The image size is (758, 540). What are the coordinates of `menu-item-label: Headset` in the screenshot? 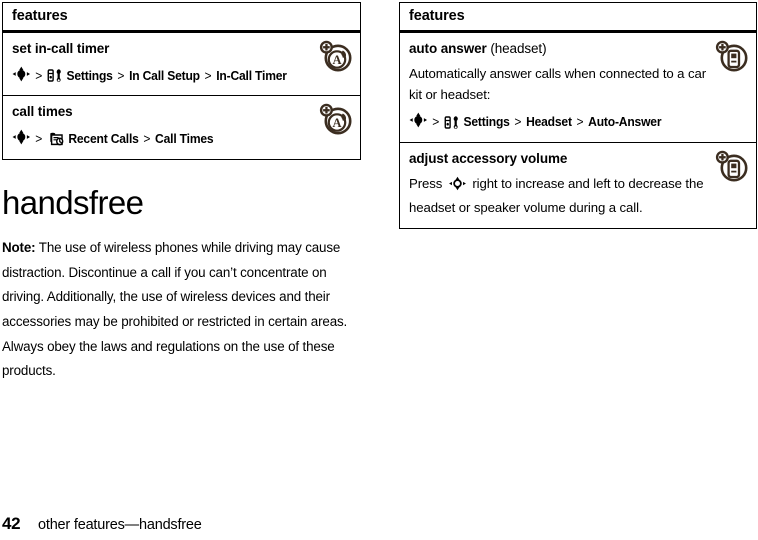 It's located at (549, 122).